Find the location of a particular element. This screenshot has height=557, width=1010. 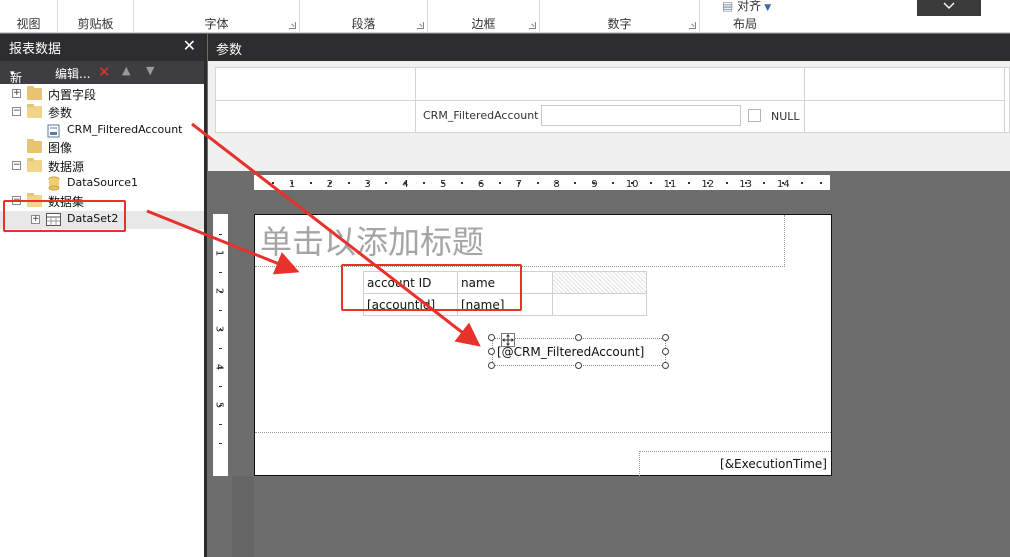

ruler-tick-label: 3 is located at coordinates (367, 184).